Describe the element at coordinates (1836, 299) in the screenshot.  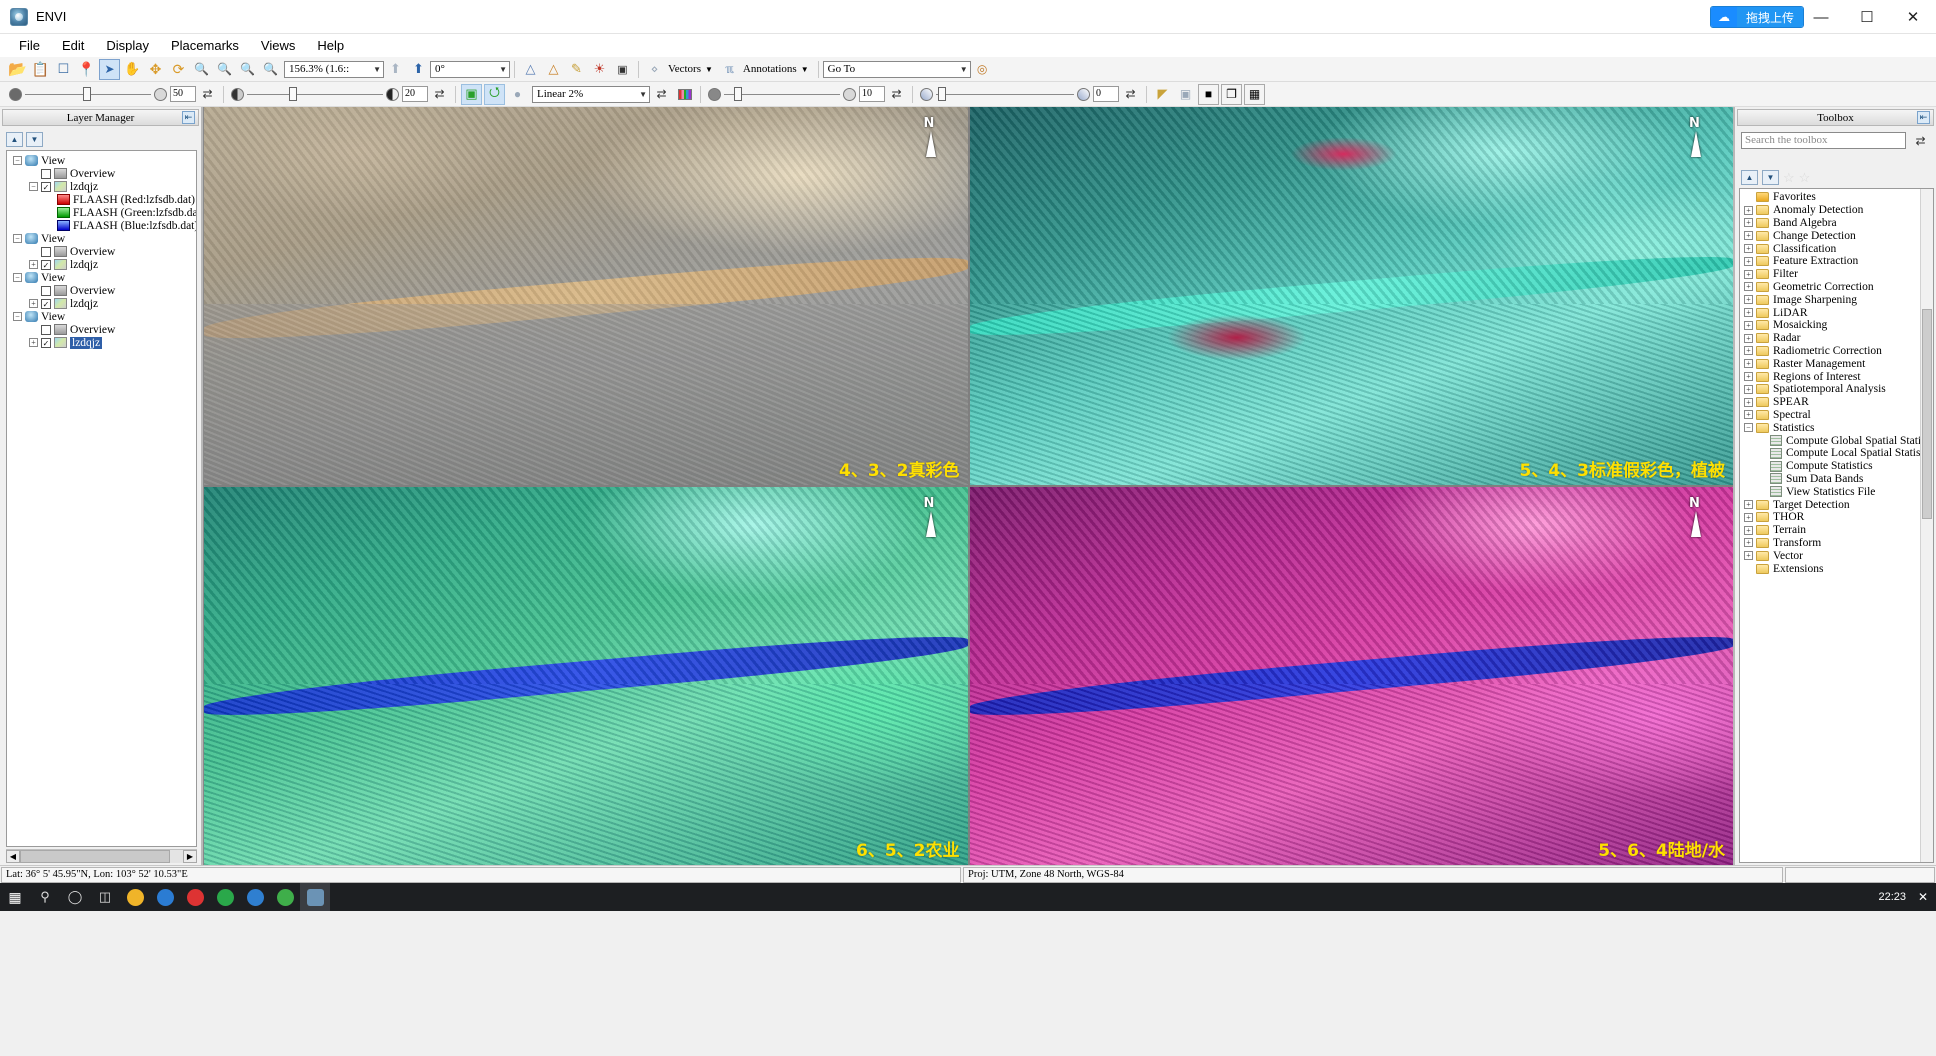
I see `toolbox-folder-row: + Image Sharpening` at that location.